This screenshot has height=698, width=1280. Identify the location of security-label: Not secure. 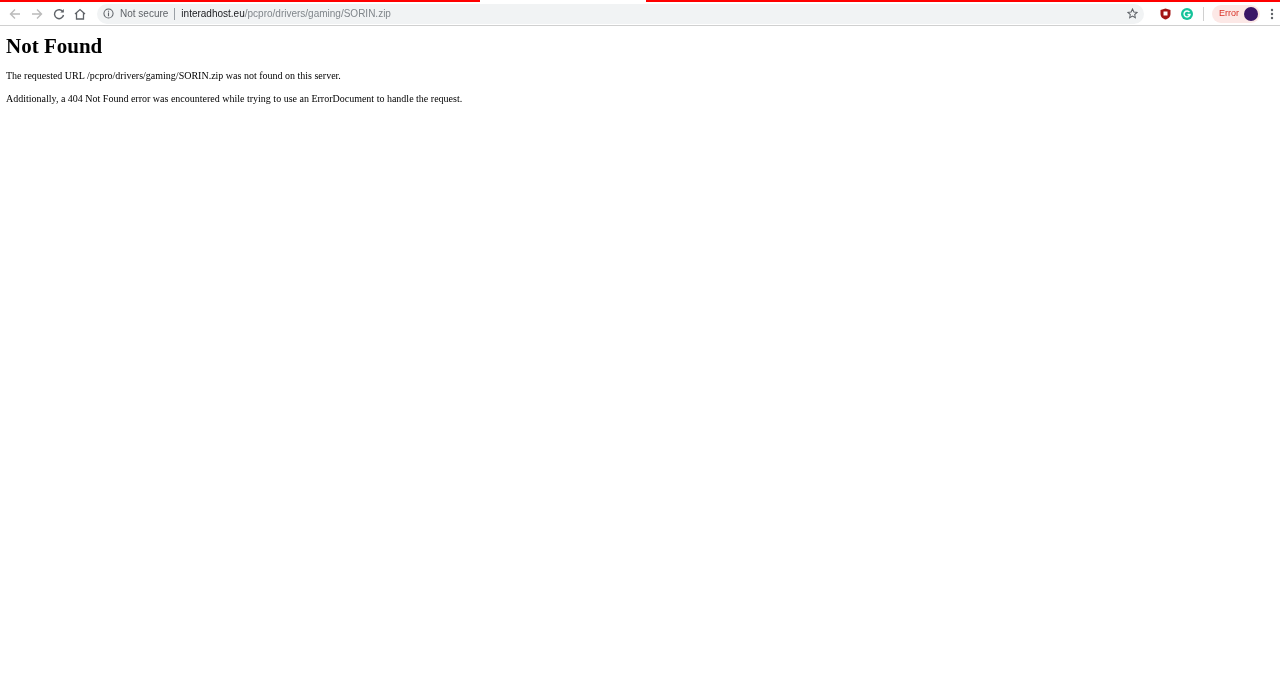
(144, 14).